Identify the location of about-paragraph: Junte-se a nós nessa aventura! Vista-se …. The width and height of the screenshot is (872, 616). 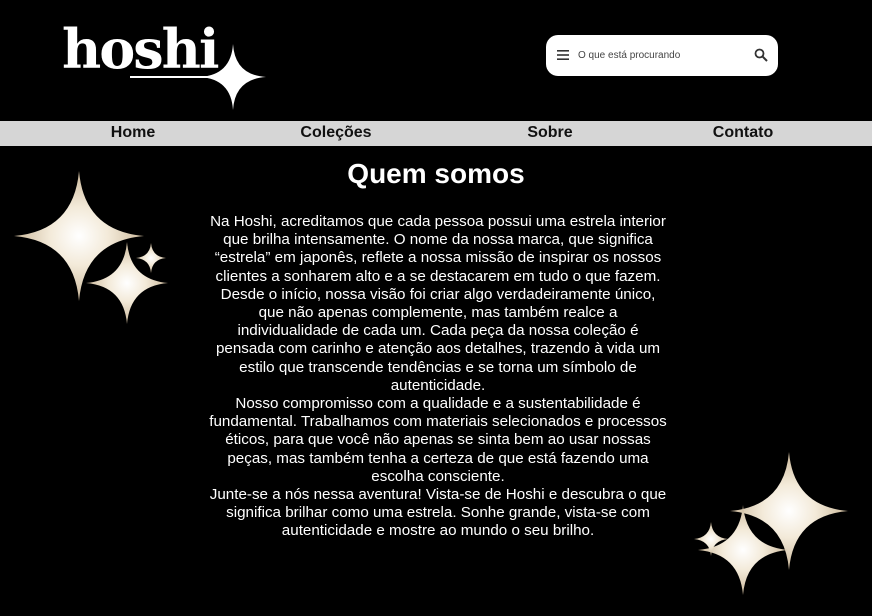
(438, 513).